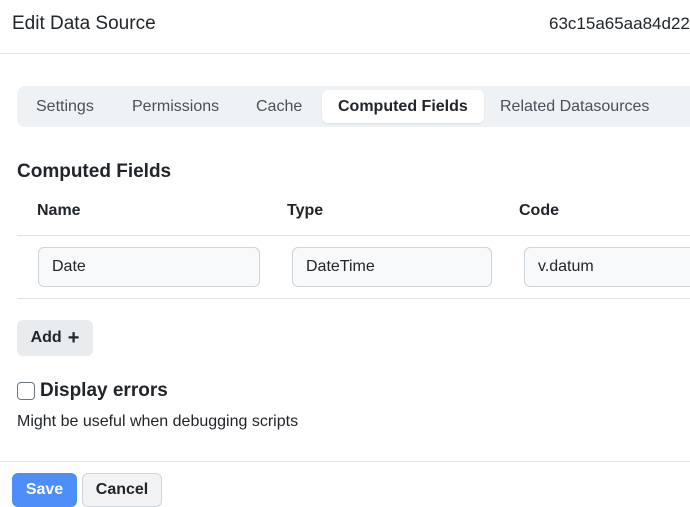 This screenshot has height=507, width=690. Describe the element at coordinates (84, 23) in the screenshot. I see `modal-title: Edit Data Source` at that location.